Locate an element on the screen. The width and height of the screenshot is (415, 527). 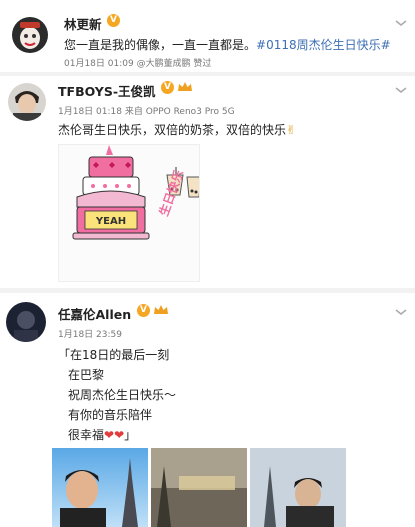
cake-drawing-image: YEAH 生日快乐 is located at coordinates (129, 213).